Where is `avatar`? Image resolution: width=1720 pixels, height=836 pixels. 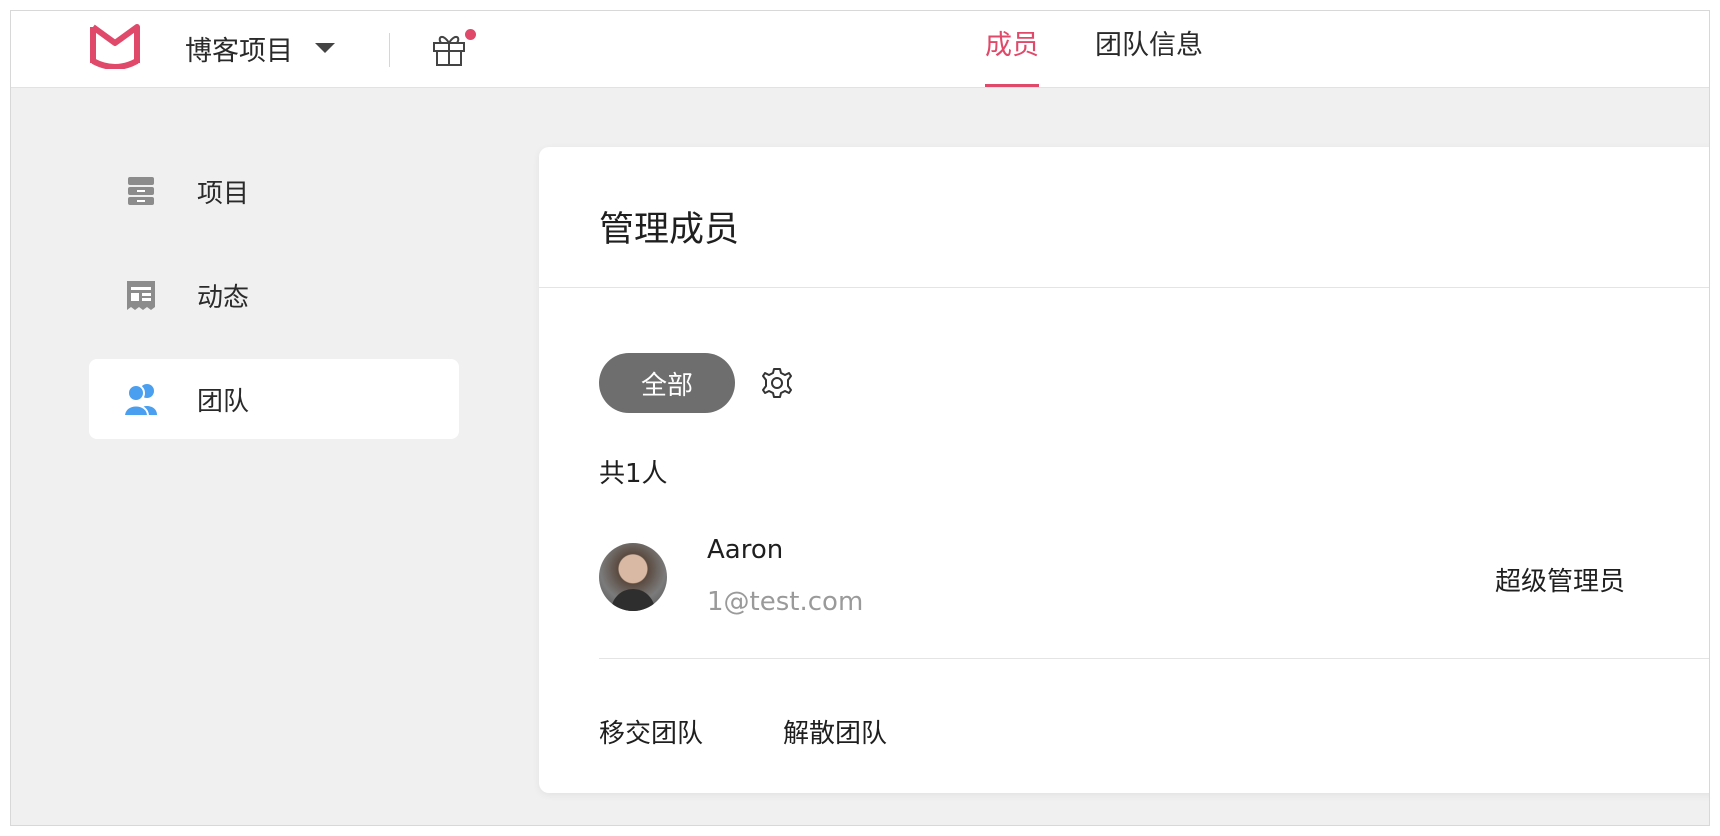
avatar is located at coordinates (633, 577).